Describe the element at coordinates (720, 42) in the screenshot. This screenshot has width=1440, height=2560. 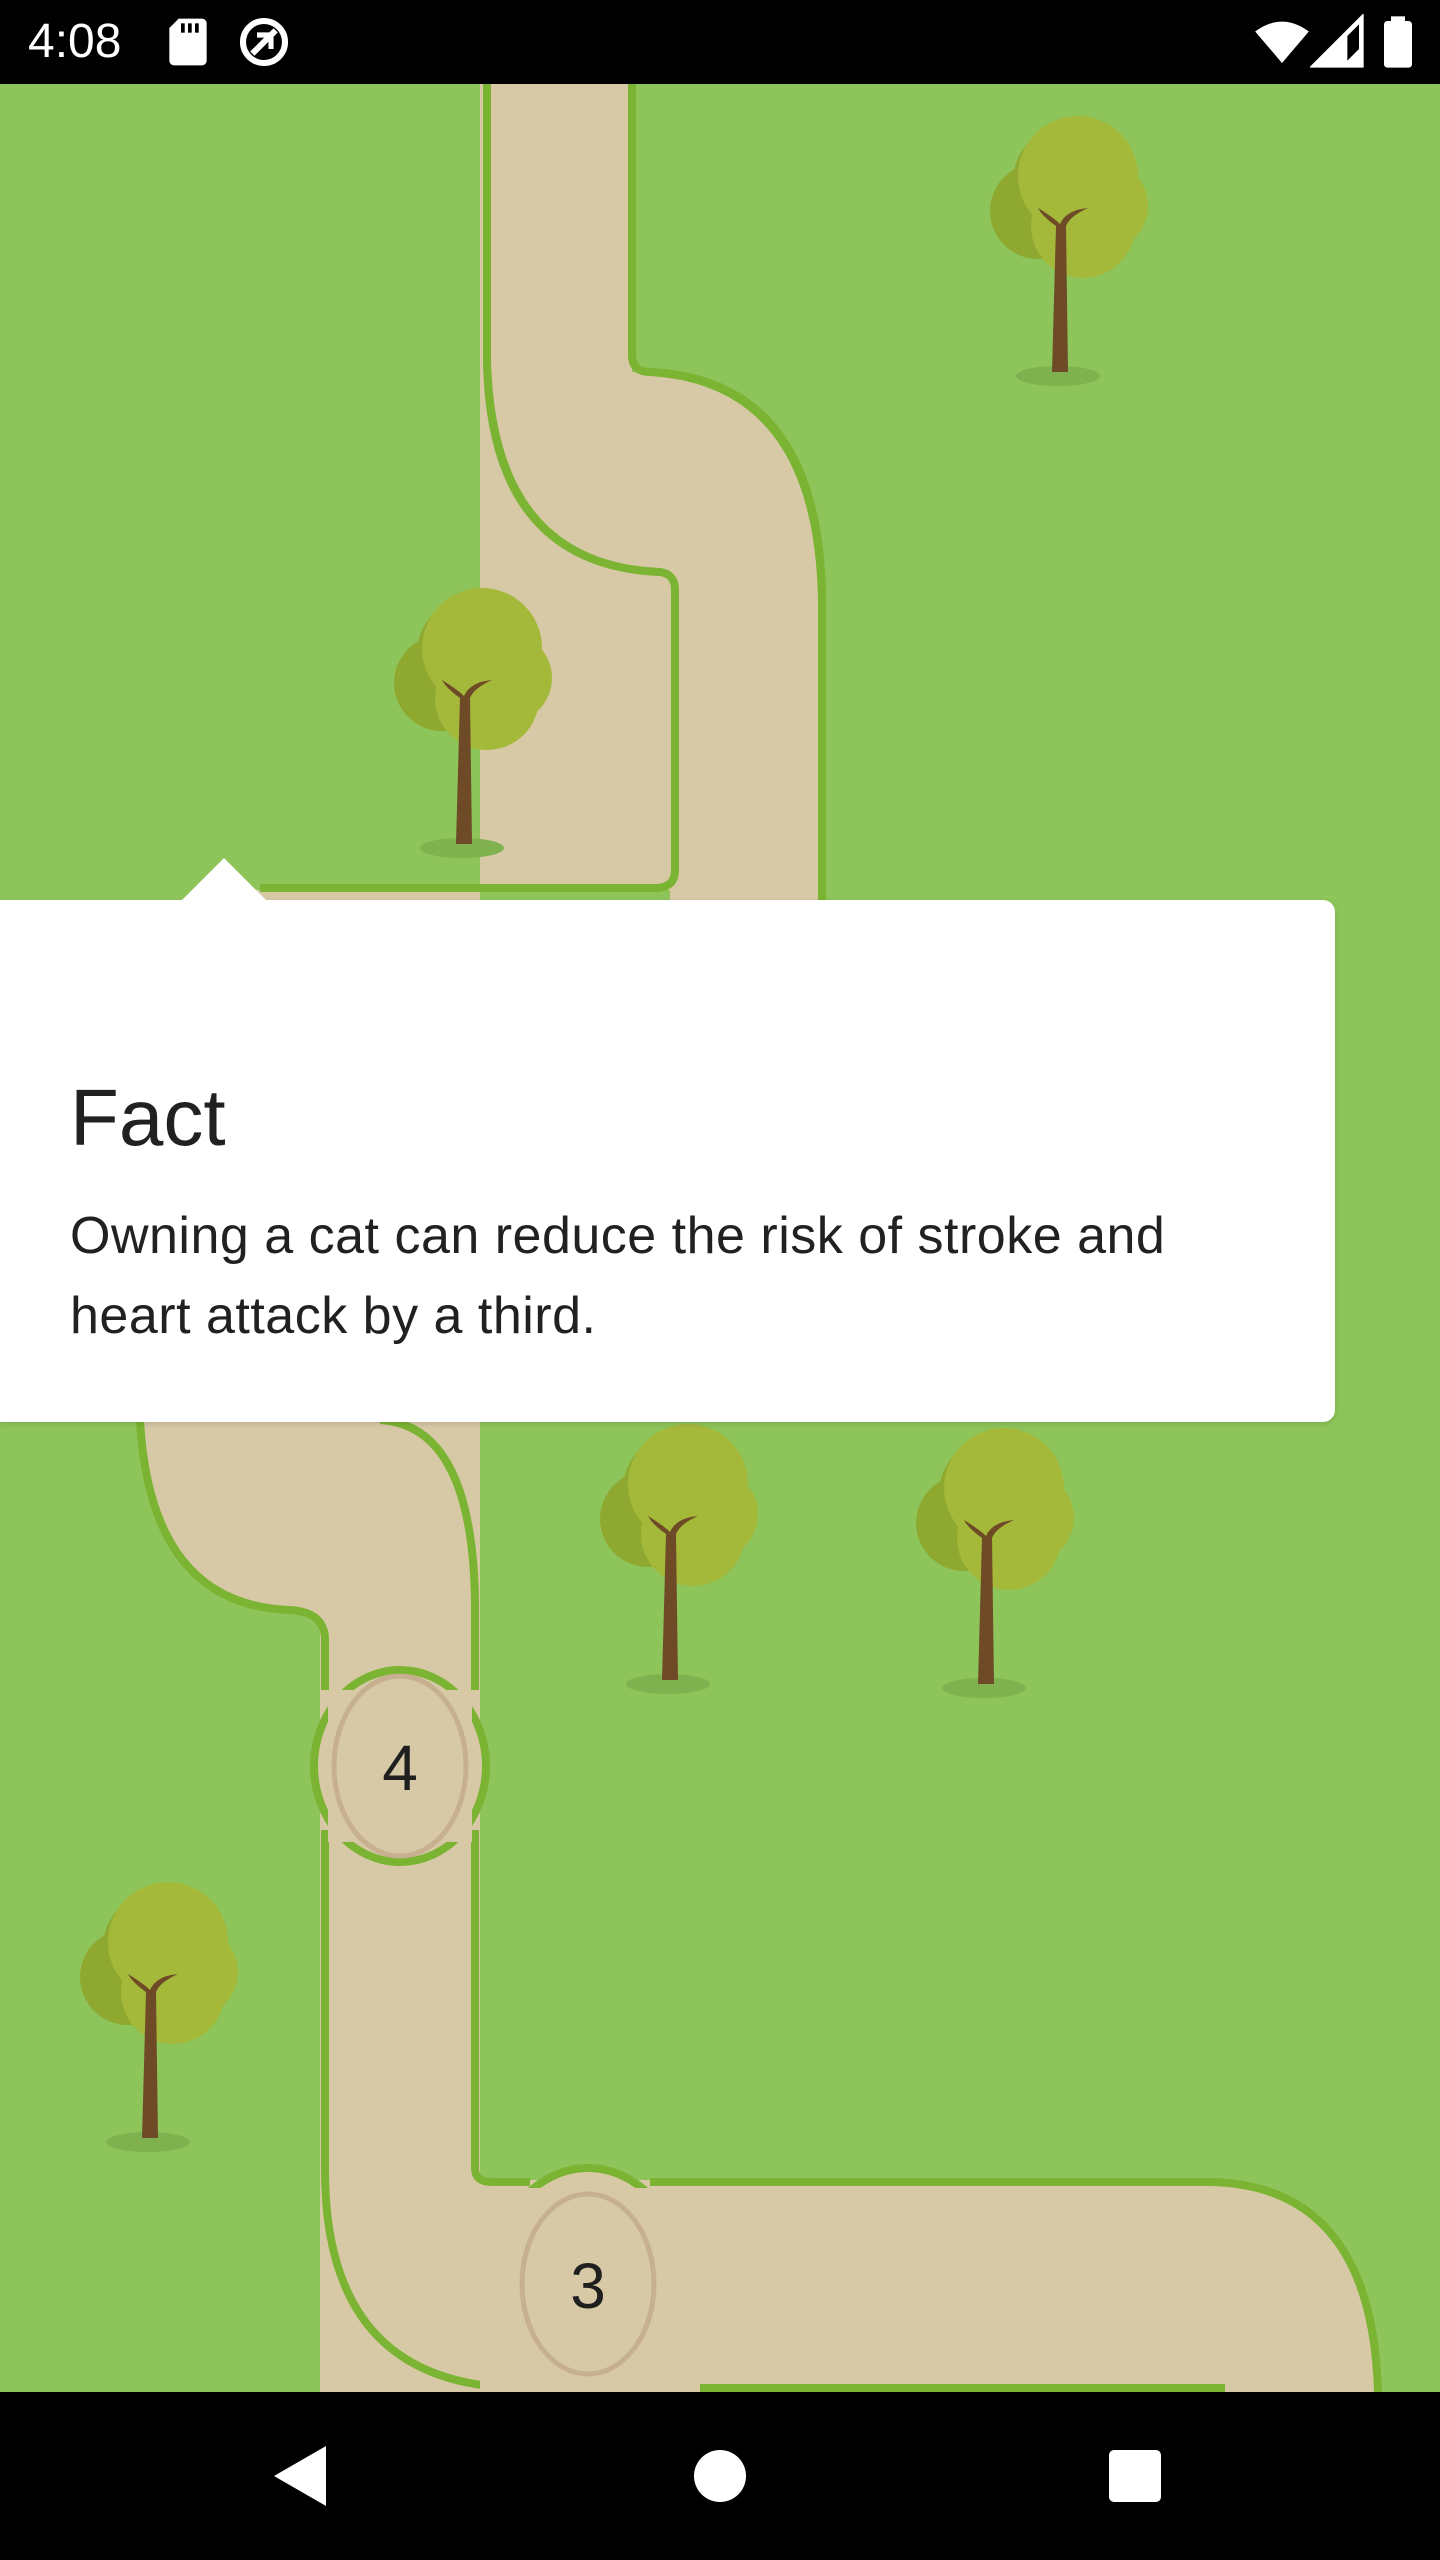
I see `status-bar: 4:08` at that location.